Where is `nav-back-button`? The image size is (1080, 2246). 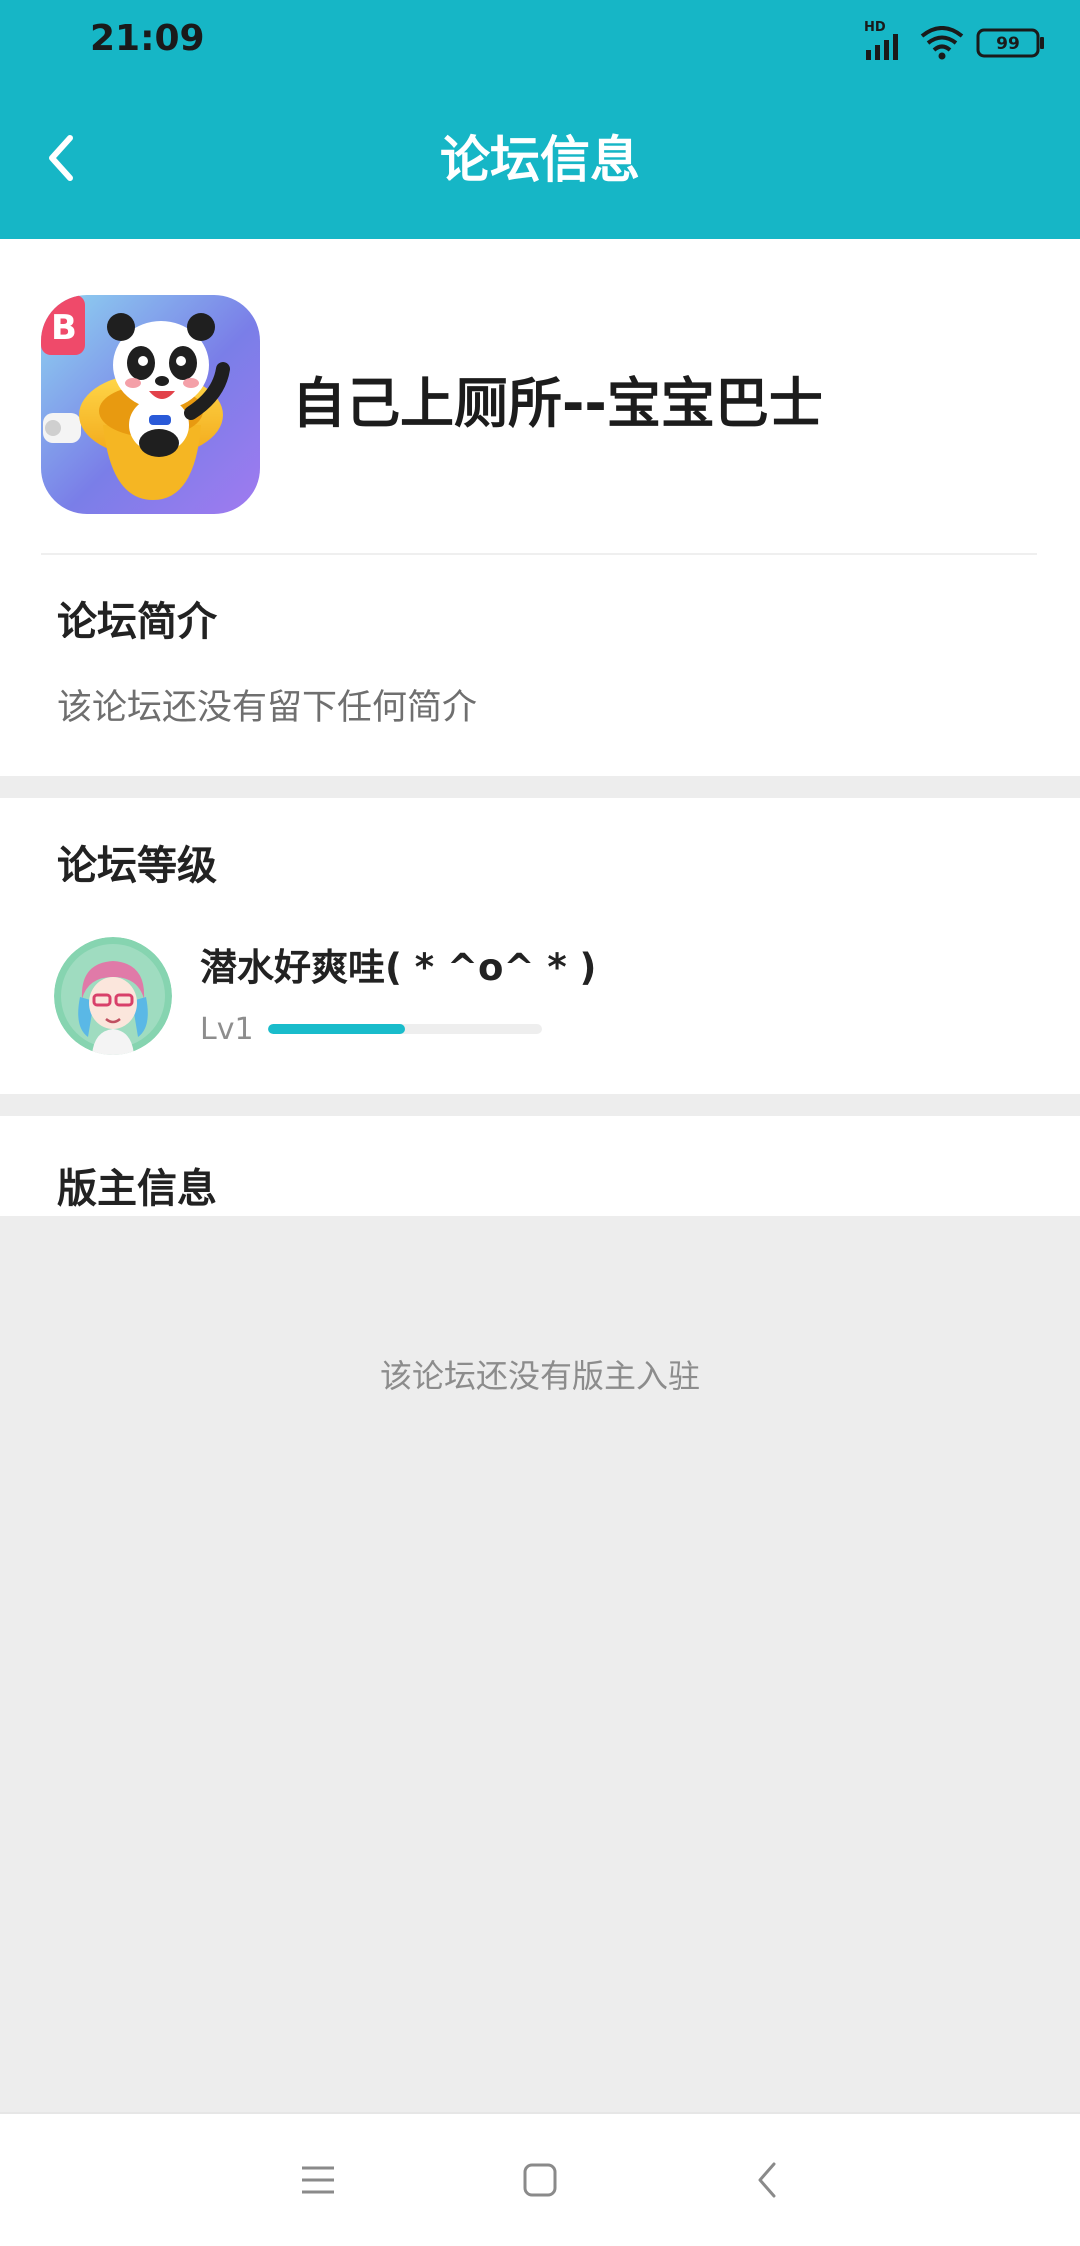
nav-back-button is located at coordinates (768, 2180).